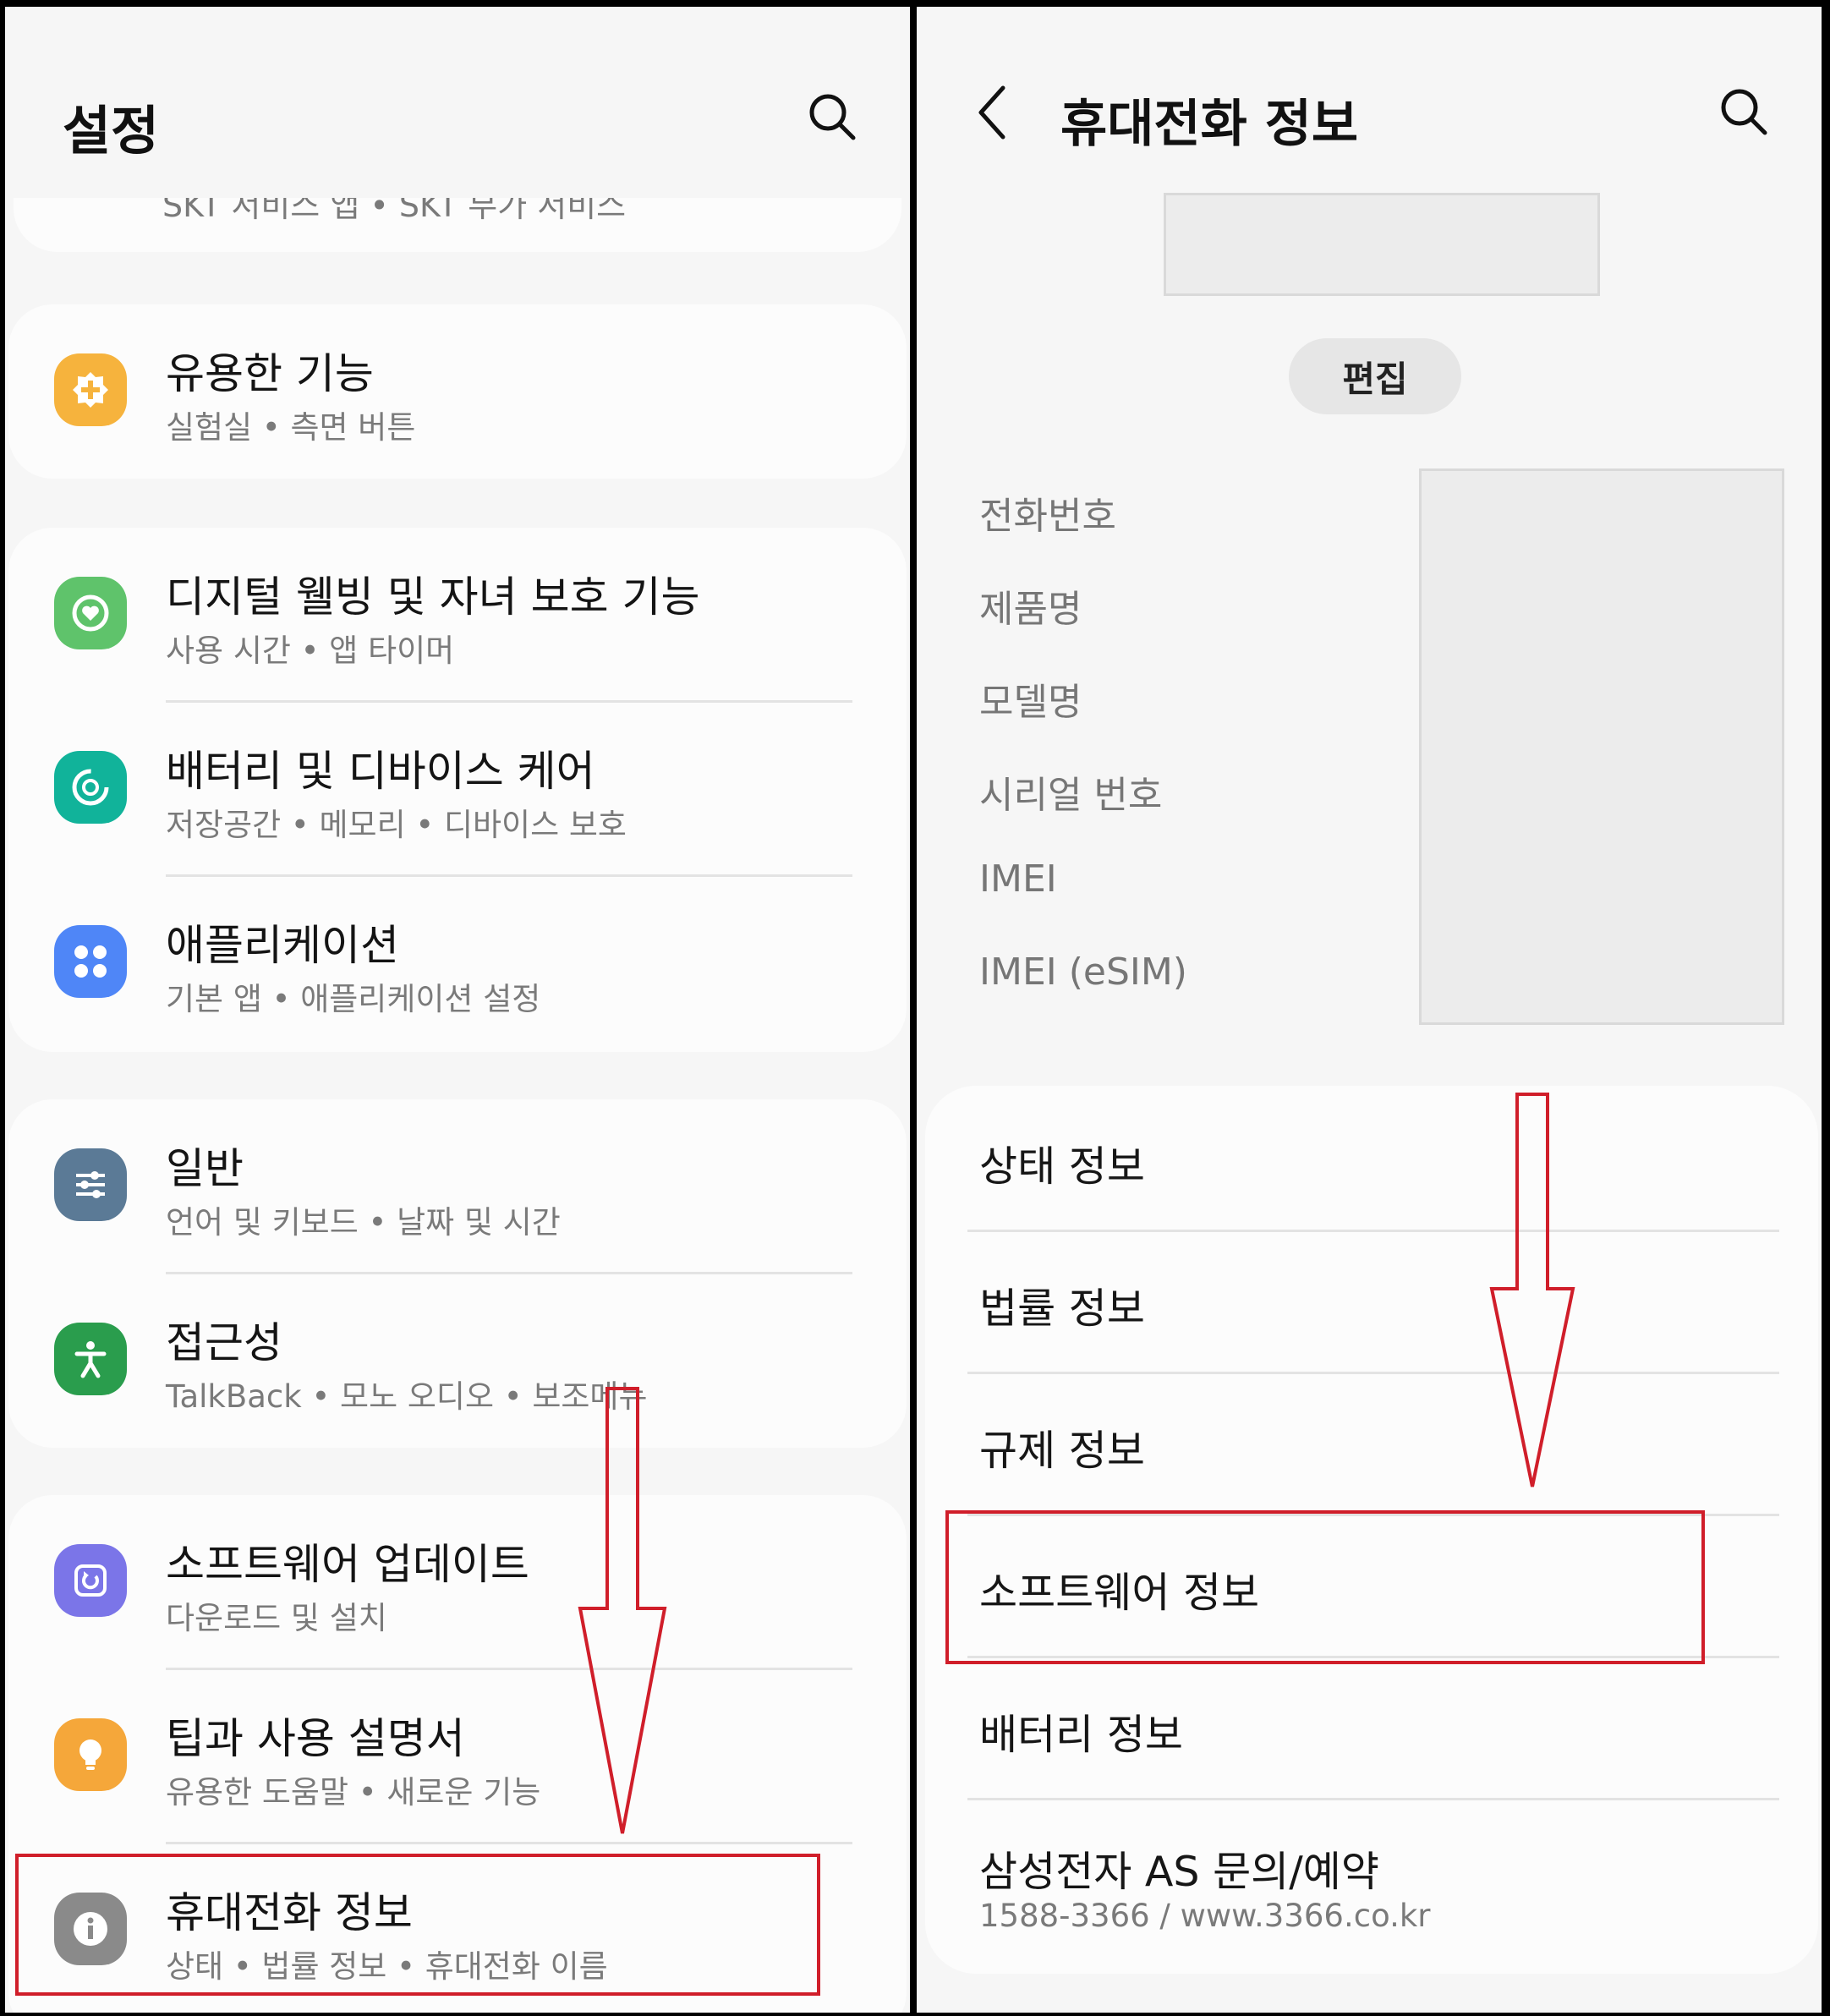  Describe the element at coordinates (91, 787) in the screenshot. I see `device-care-icon` at that location.